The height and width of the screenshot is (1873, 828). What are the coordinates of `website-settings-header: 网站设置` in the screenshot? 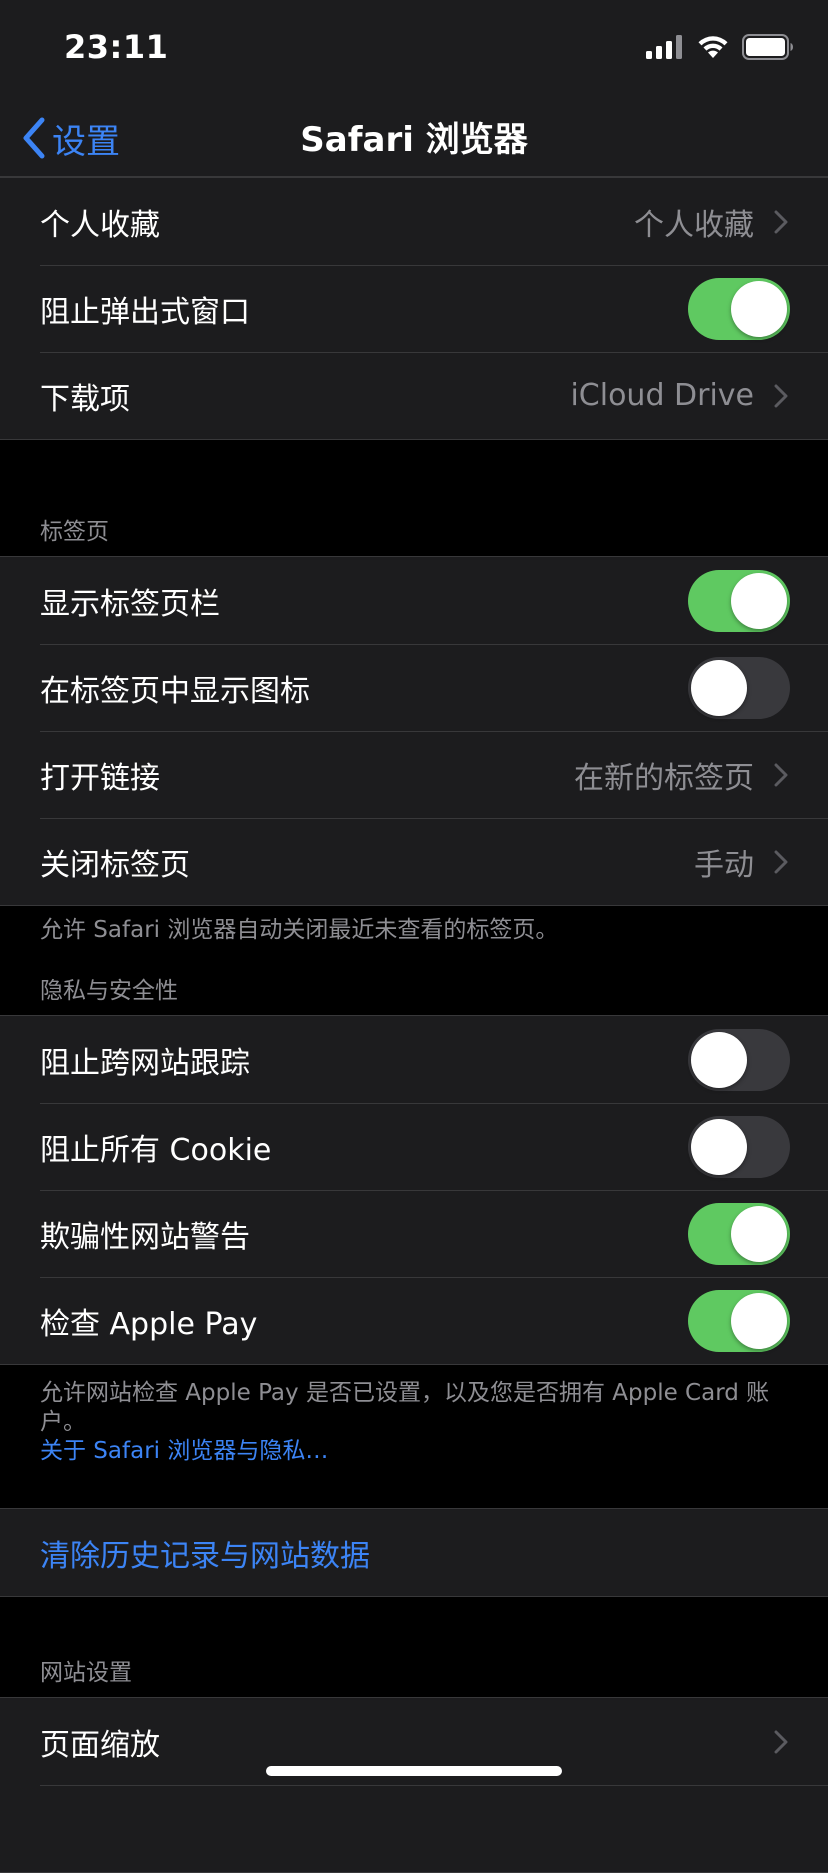 It's located at (86, 1673).